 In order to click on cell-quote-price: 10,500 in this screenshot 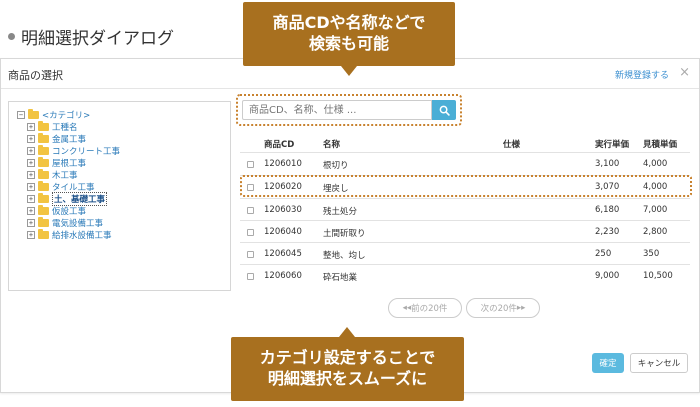, I will do `click(658, 276)`.